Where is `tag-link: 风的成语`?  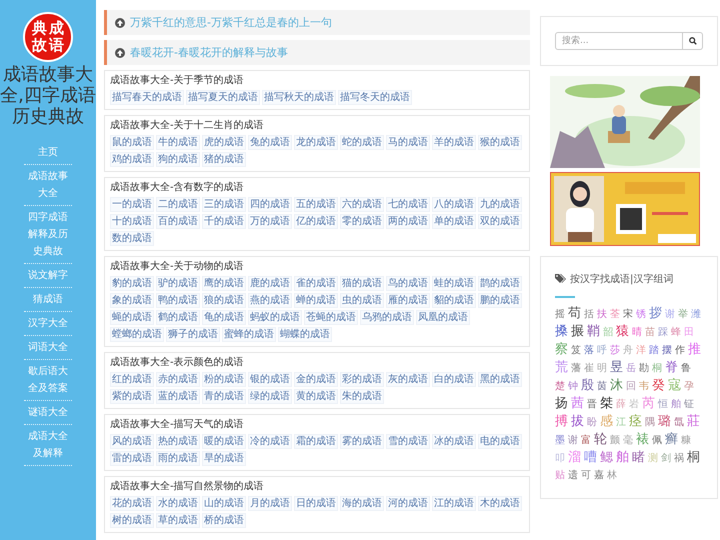 tag-link: 风的成语 is located at coordinates (132, 441).